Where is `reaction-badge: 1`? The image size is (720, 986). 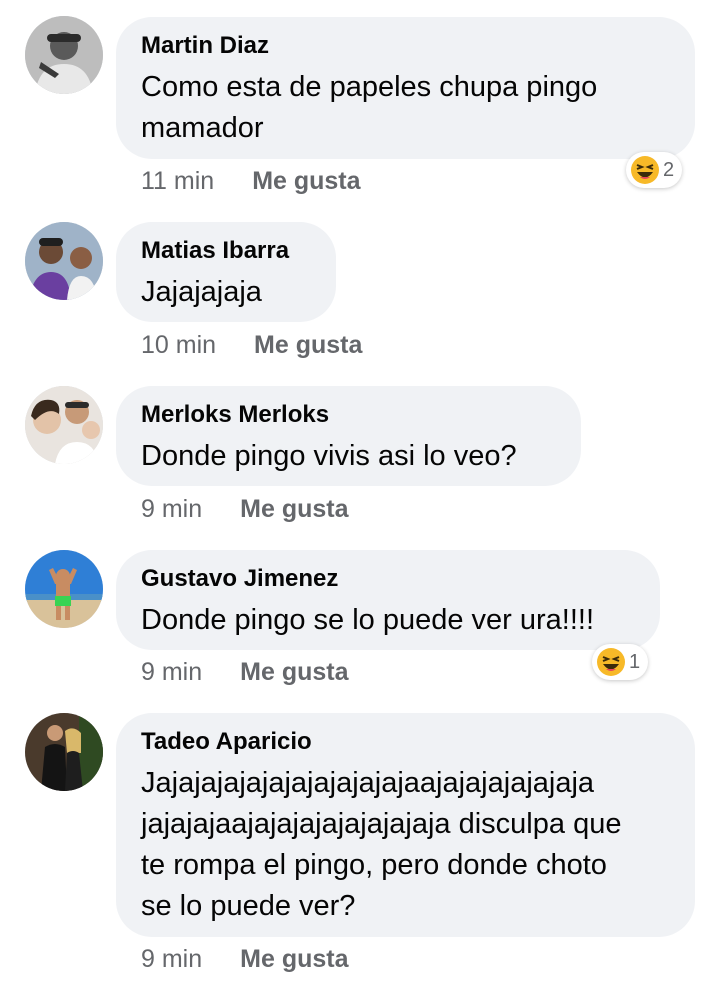
reaction-badge: 1 is located at coordinates (620, 662).